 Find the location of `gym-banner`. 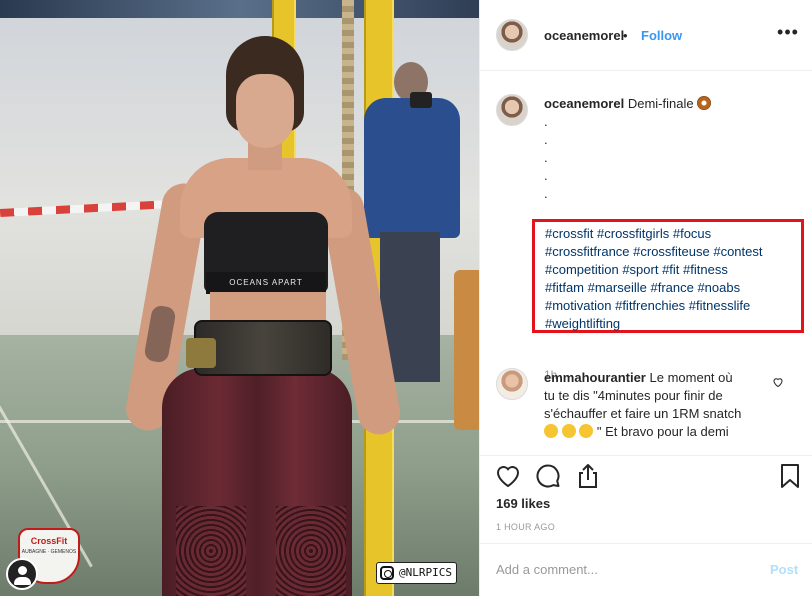

gym-banner is located at coordinates (239, 9).